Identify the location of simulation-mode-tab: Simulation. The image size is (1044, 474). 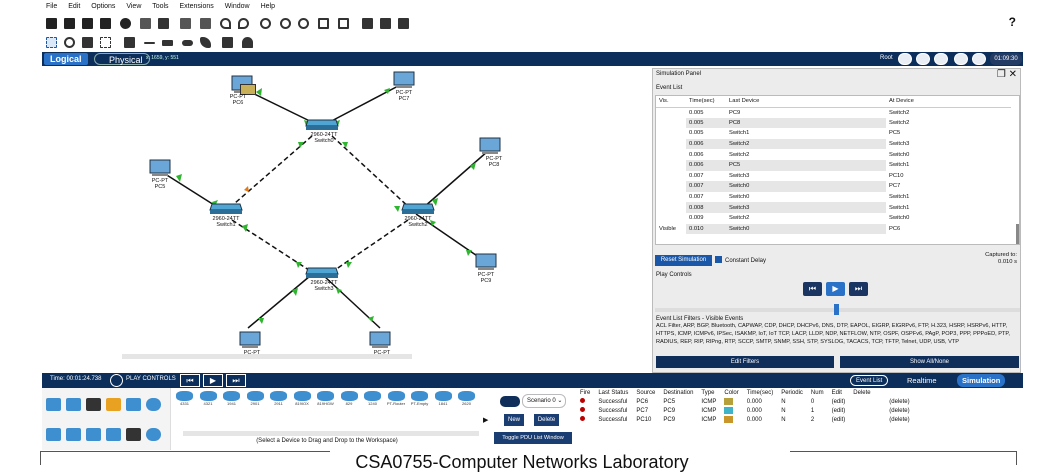
(981, 380).